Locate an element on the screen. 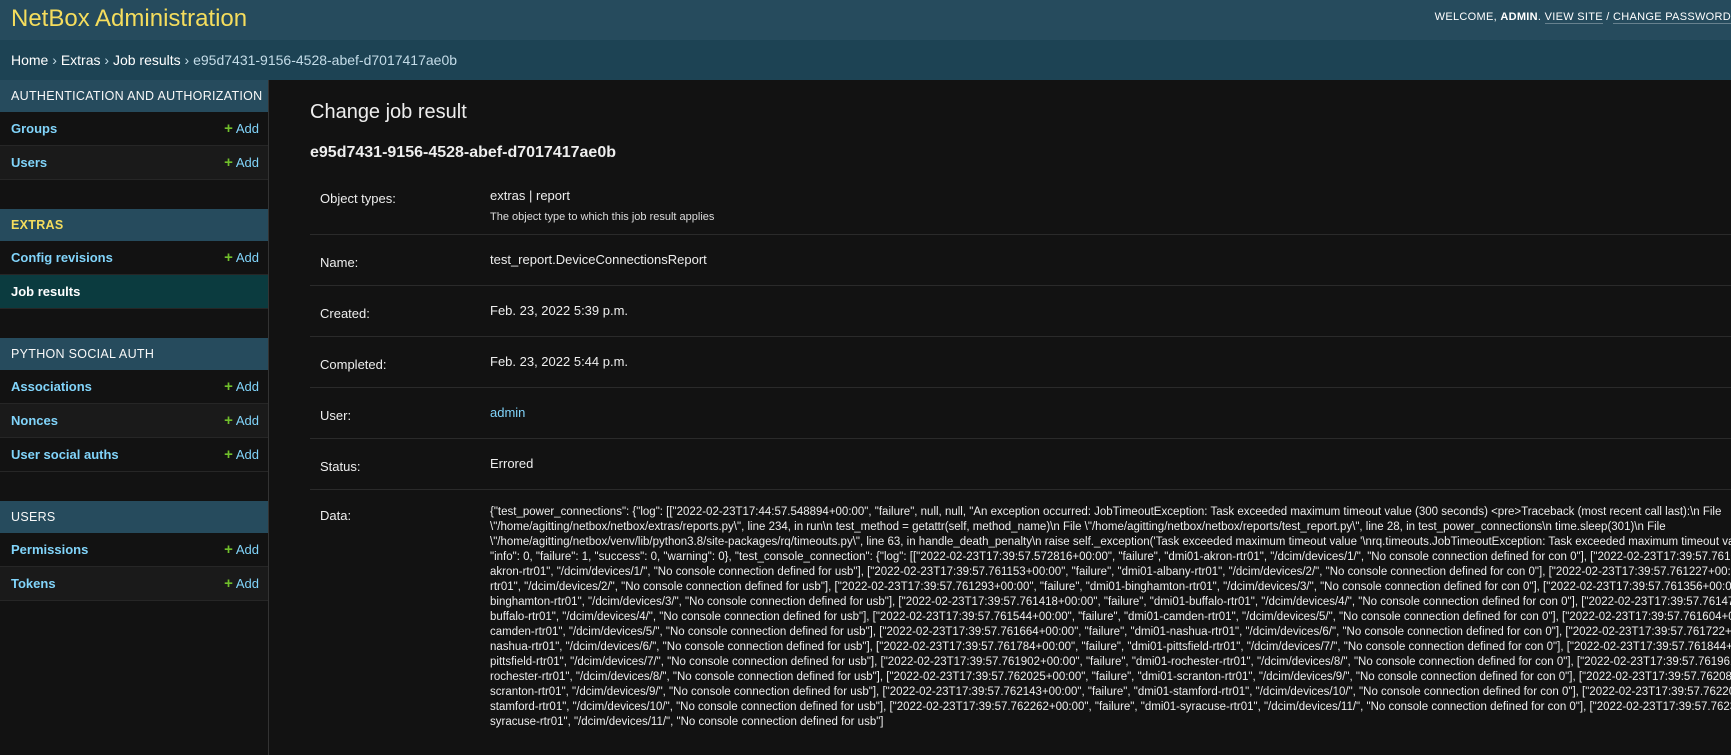 This screenshot has height=755, width=1731. field-row-completed: Completed: Feb. 23, 2022 5:44 p.m. is located at coordinates (1020, 362).